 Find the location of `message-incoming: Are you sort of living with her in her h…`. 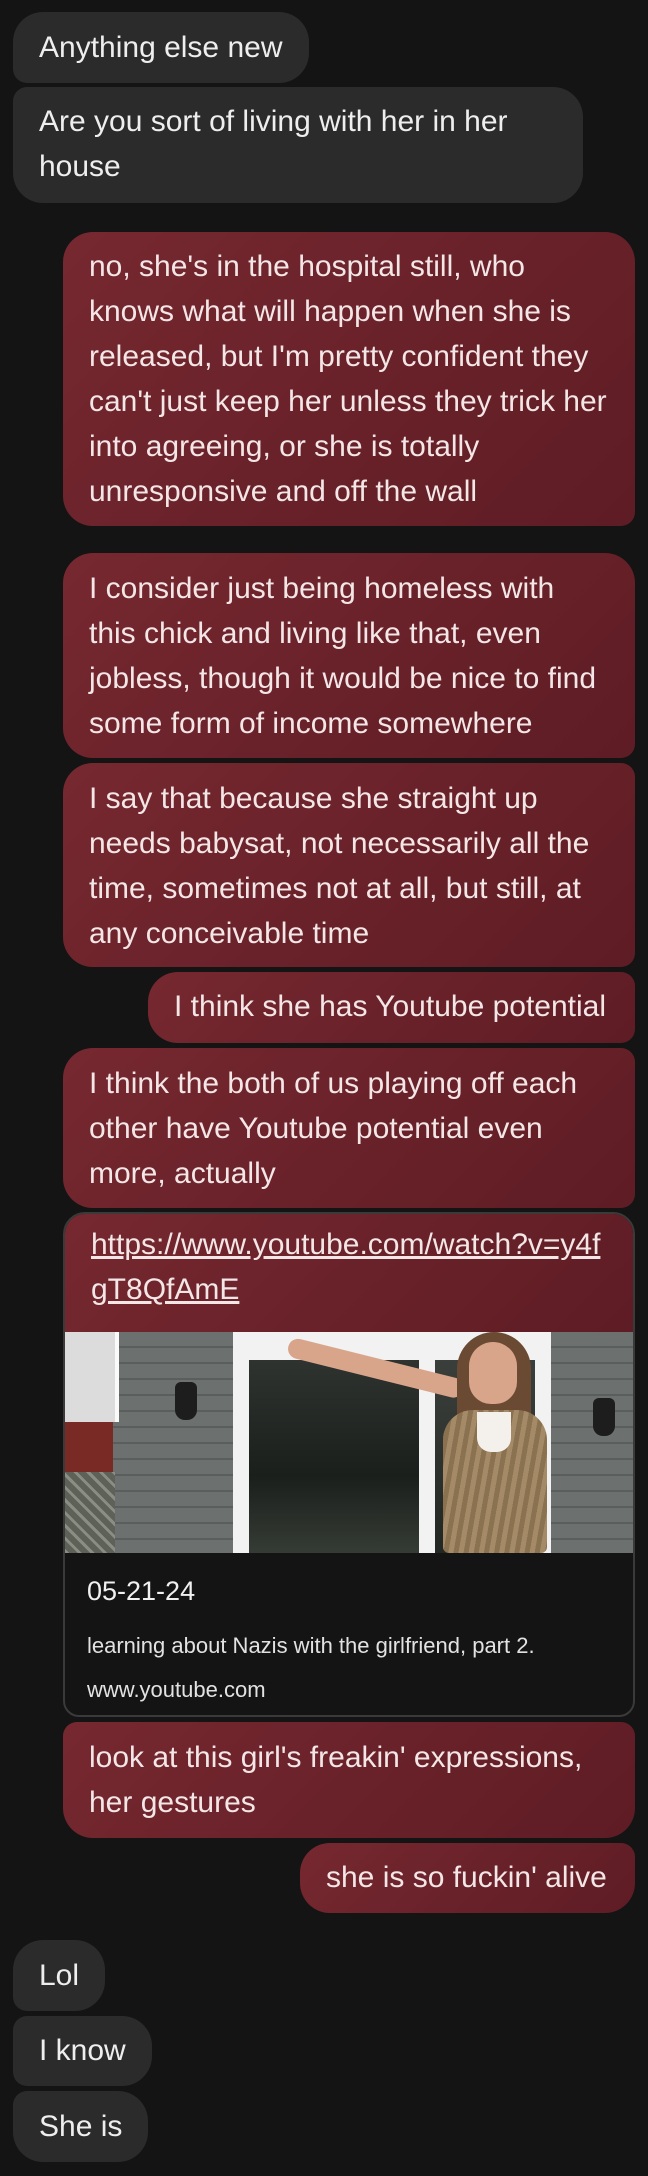

message-incoming: Are you sort of living with her in her h… is located at coordinates (298, 145).